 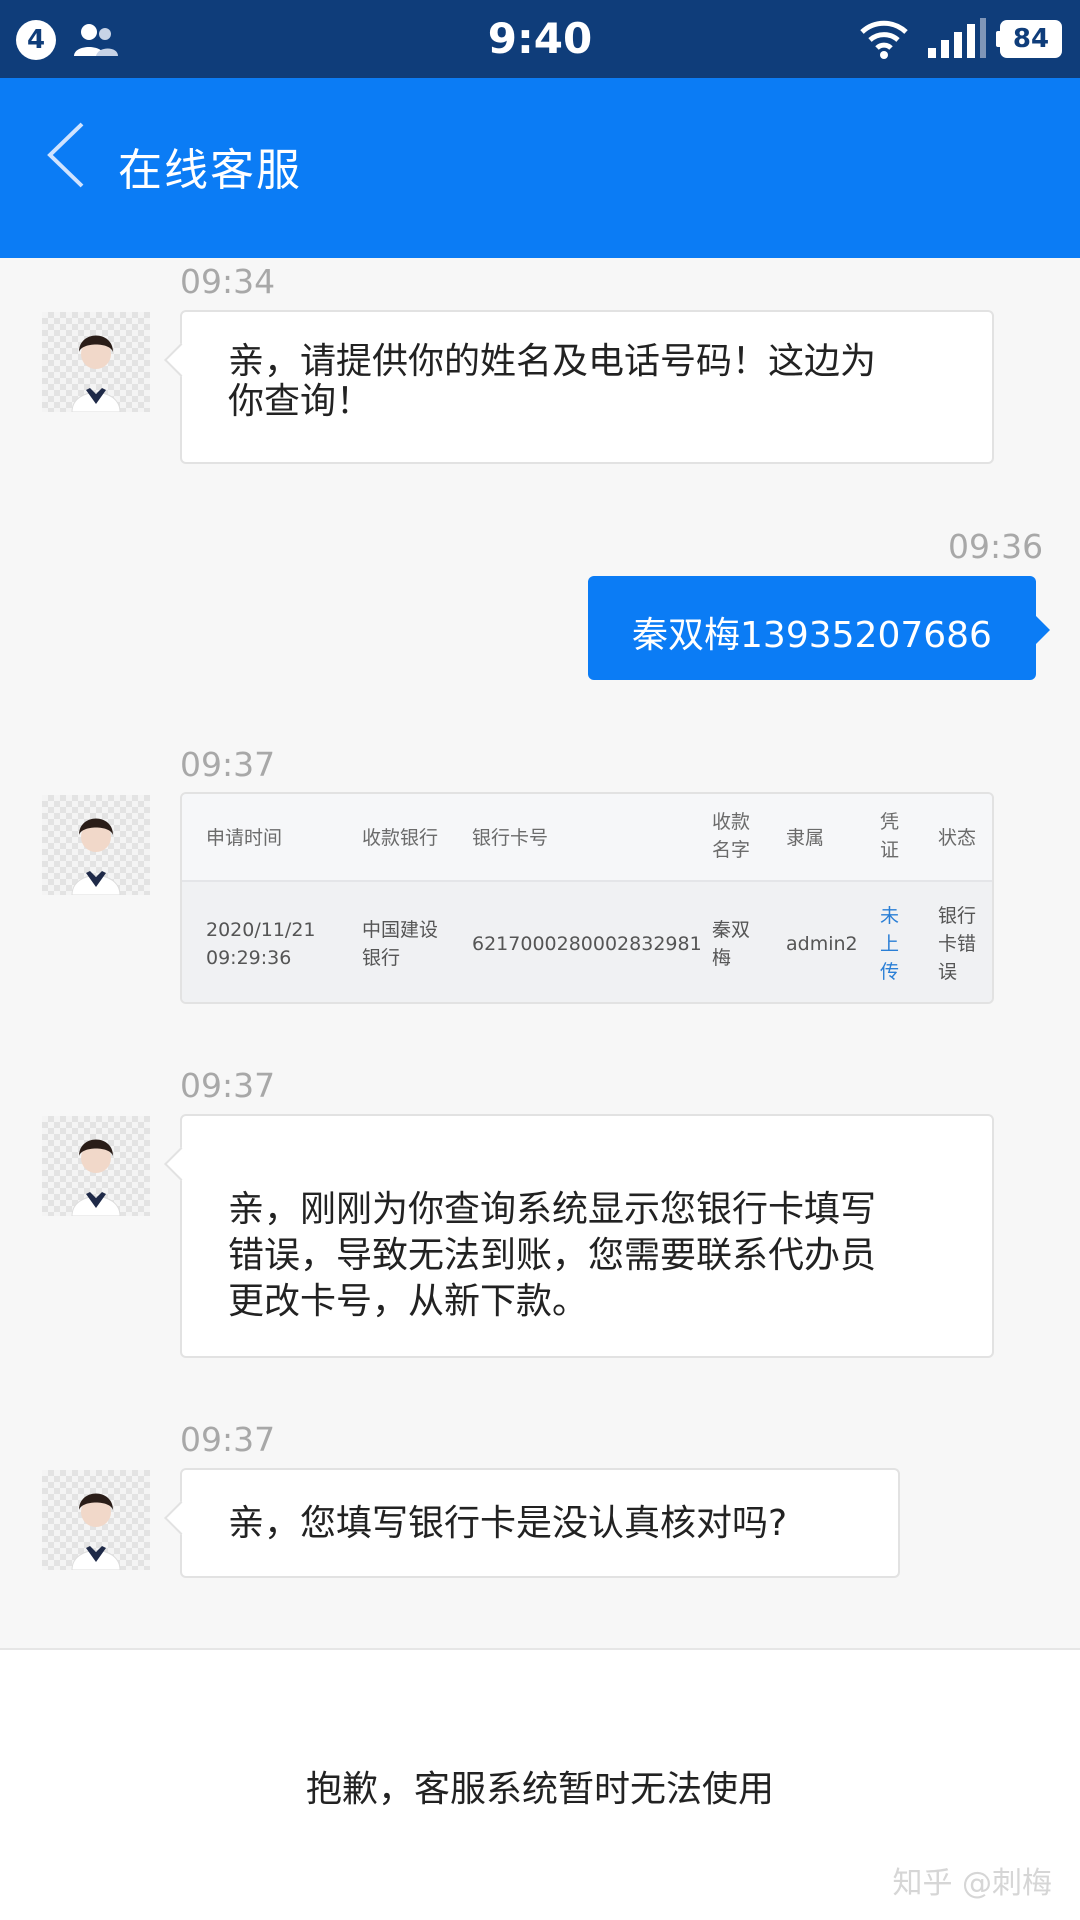 What do you see at coordinates (731, 822) in the screenshot?
I see `header-receiver-name: 收款` at bounding box center [731, 822].